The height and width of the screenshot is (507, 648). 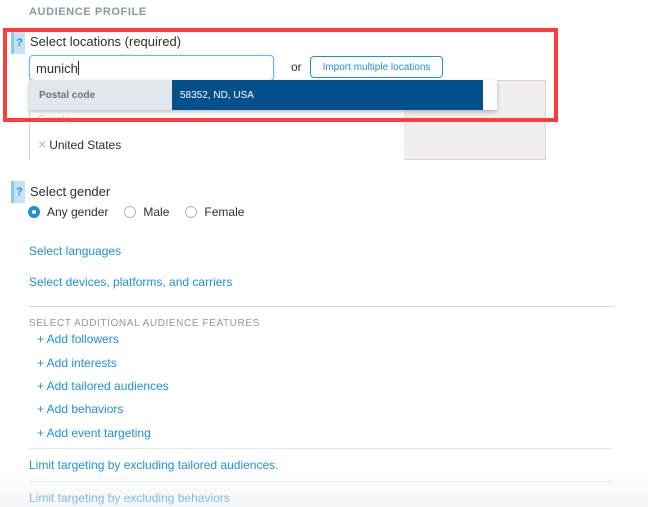 I want to click on select-devices-link: Select devices, platforms, and carriers, so click(x=130, y=282).